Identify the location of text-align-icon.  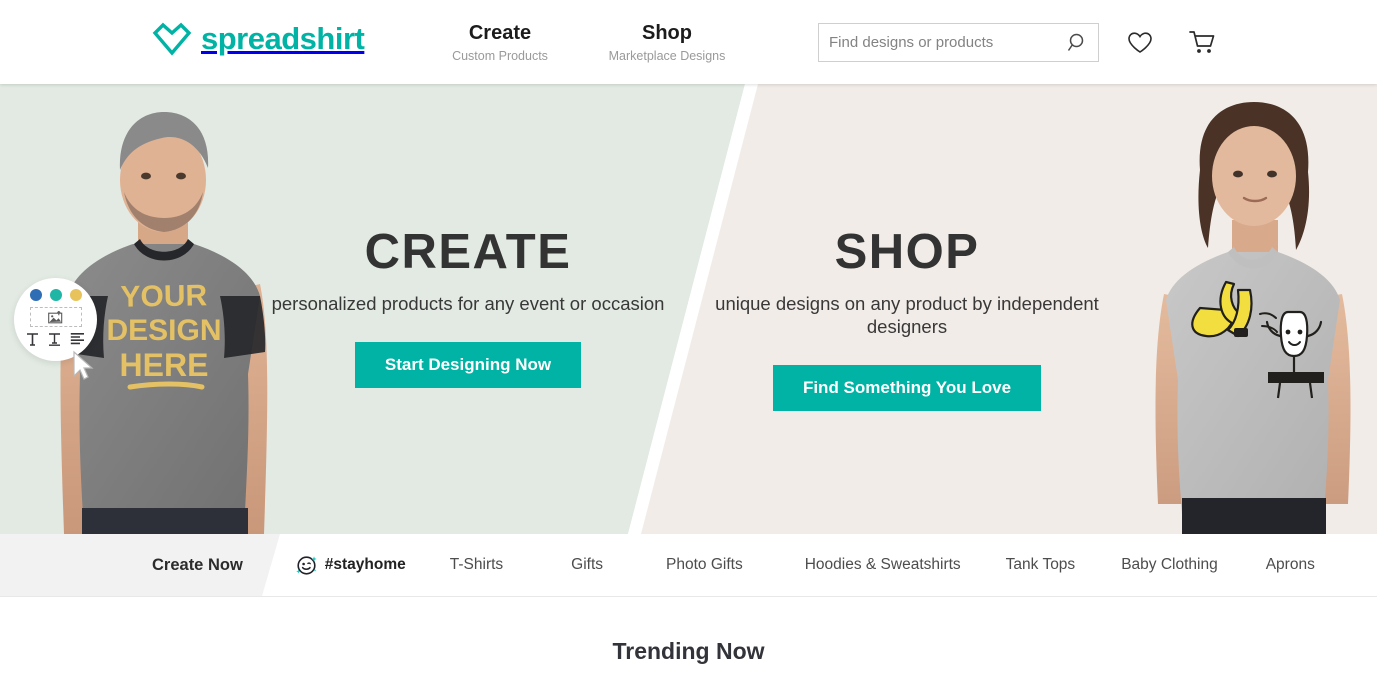
(77, 339).